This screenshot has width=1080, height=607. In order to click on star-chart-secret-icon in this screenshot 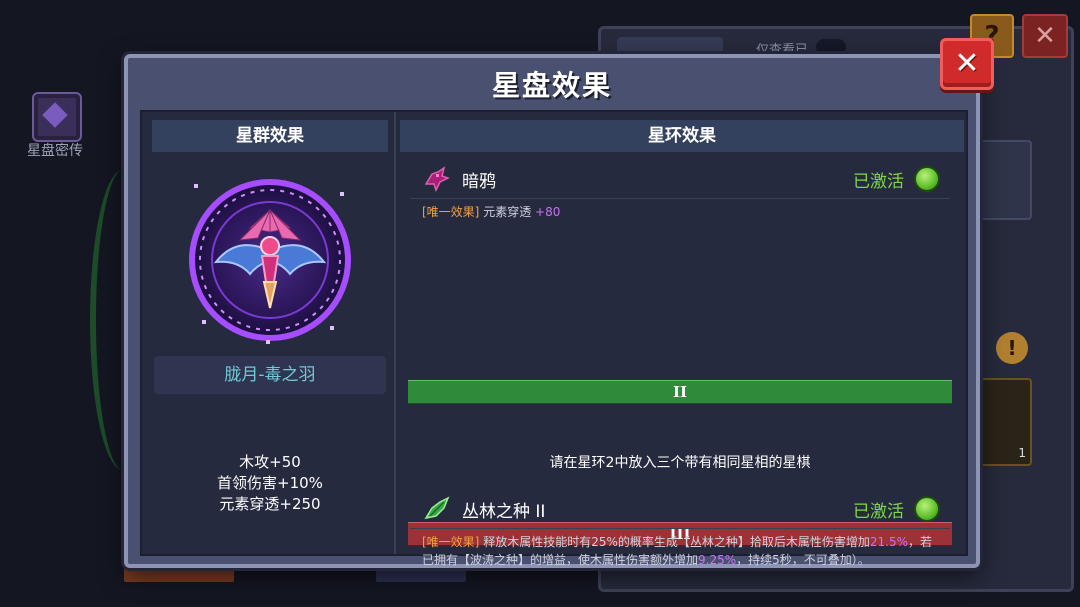, I will do `click(57, 117)`.